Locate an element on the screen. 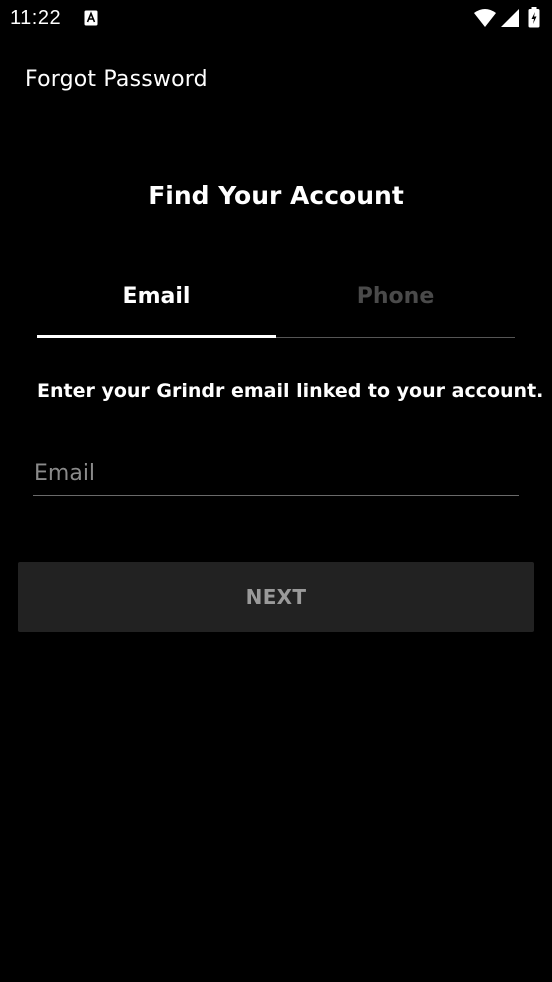 Image resolution: width=552 pixels, height=982 pixels. signal-icon is located at coordinates (510, 18).